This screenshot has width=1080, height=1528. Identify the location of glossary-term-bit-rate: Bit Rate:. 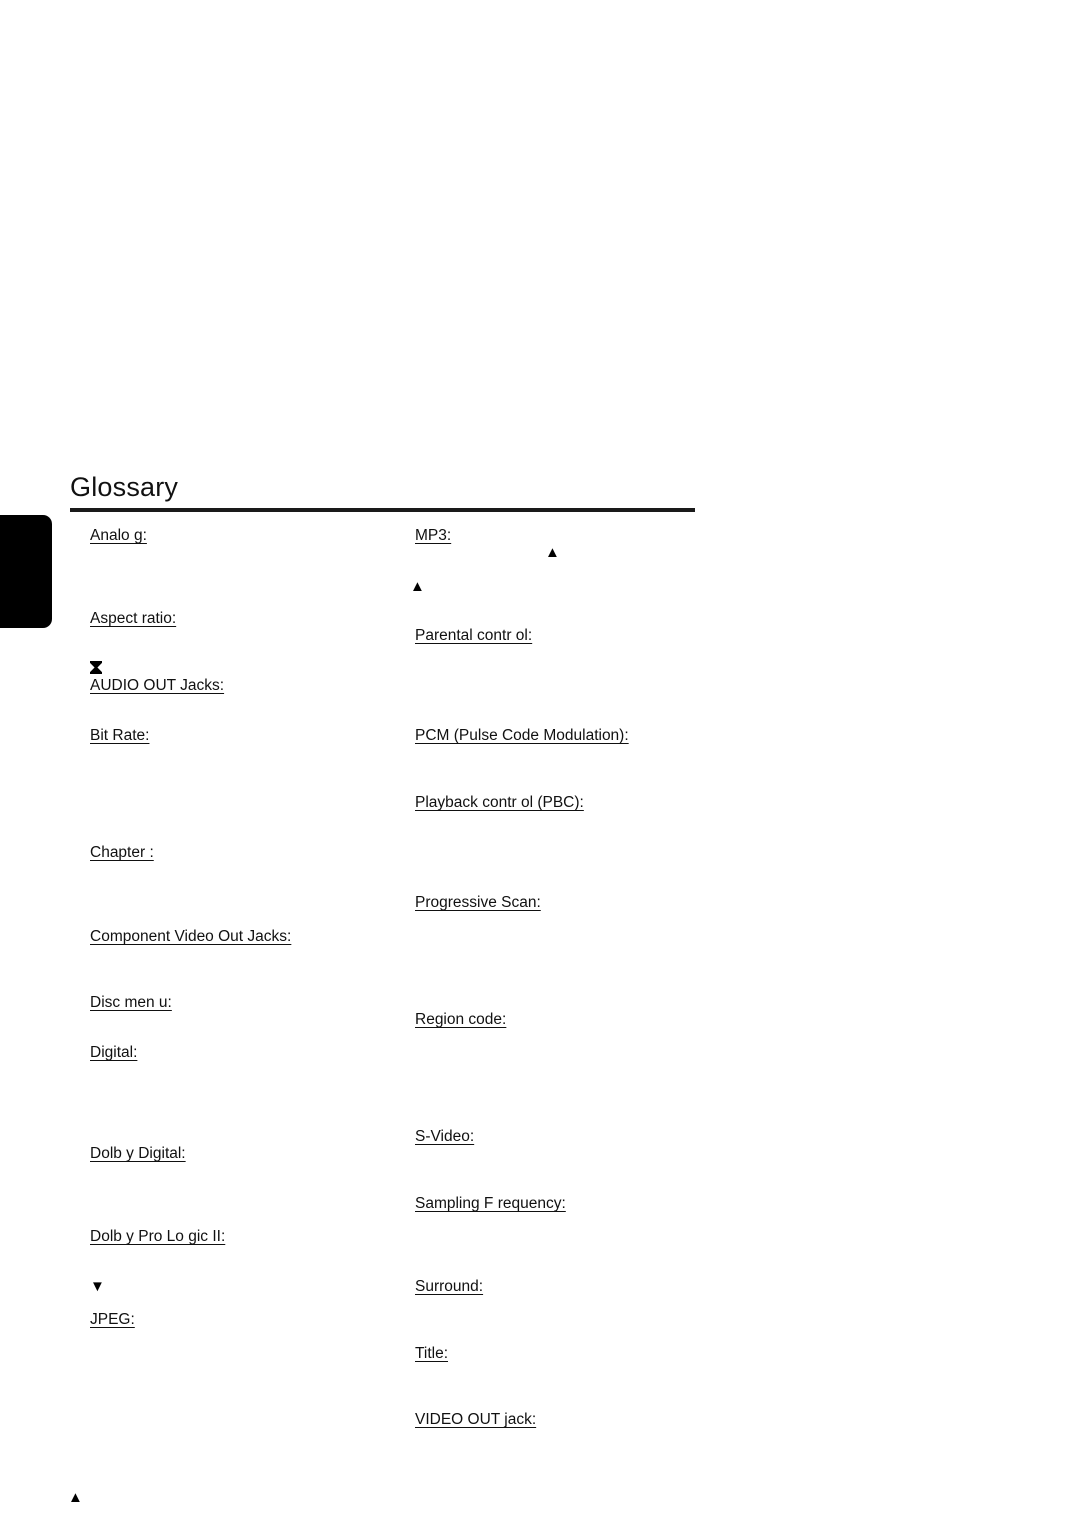
(120, 735).